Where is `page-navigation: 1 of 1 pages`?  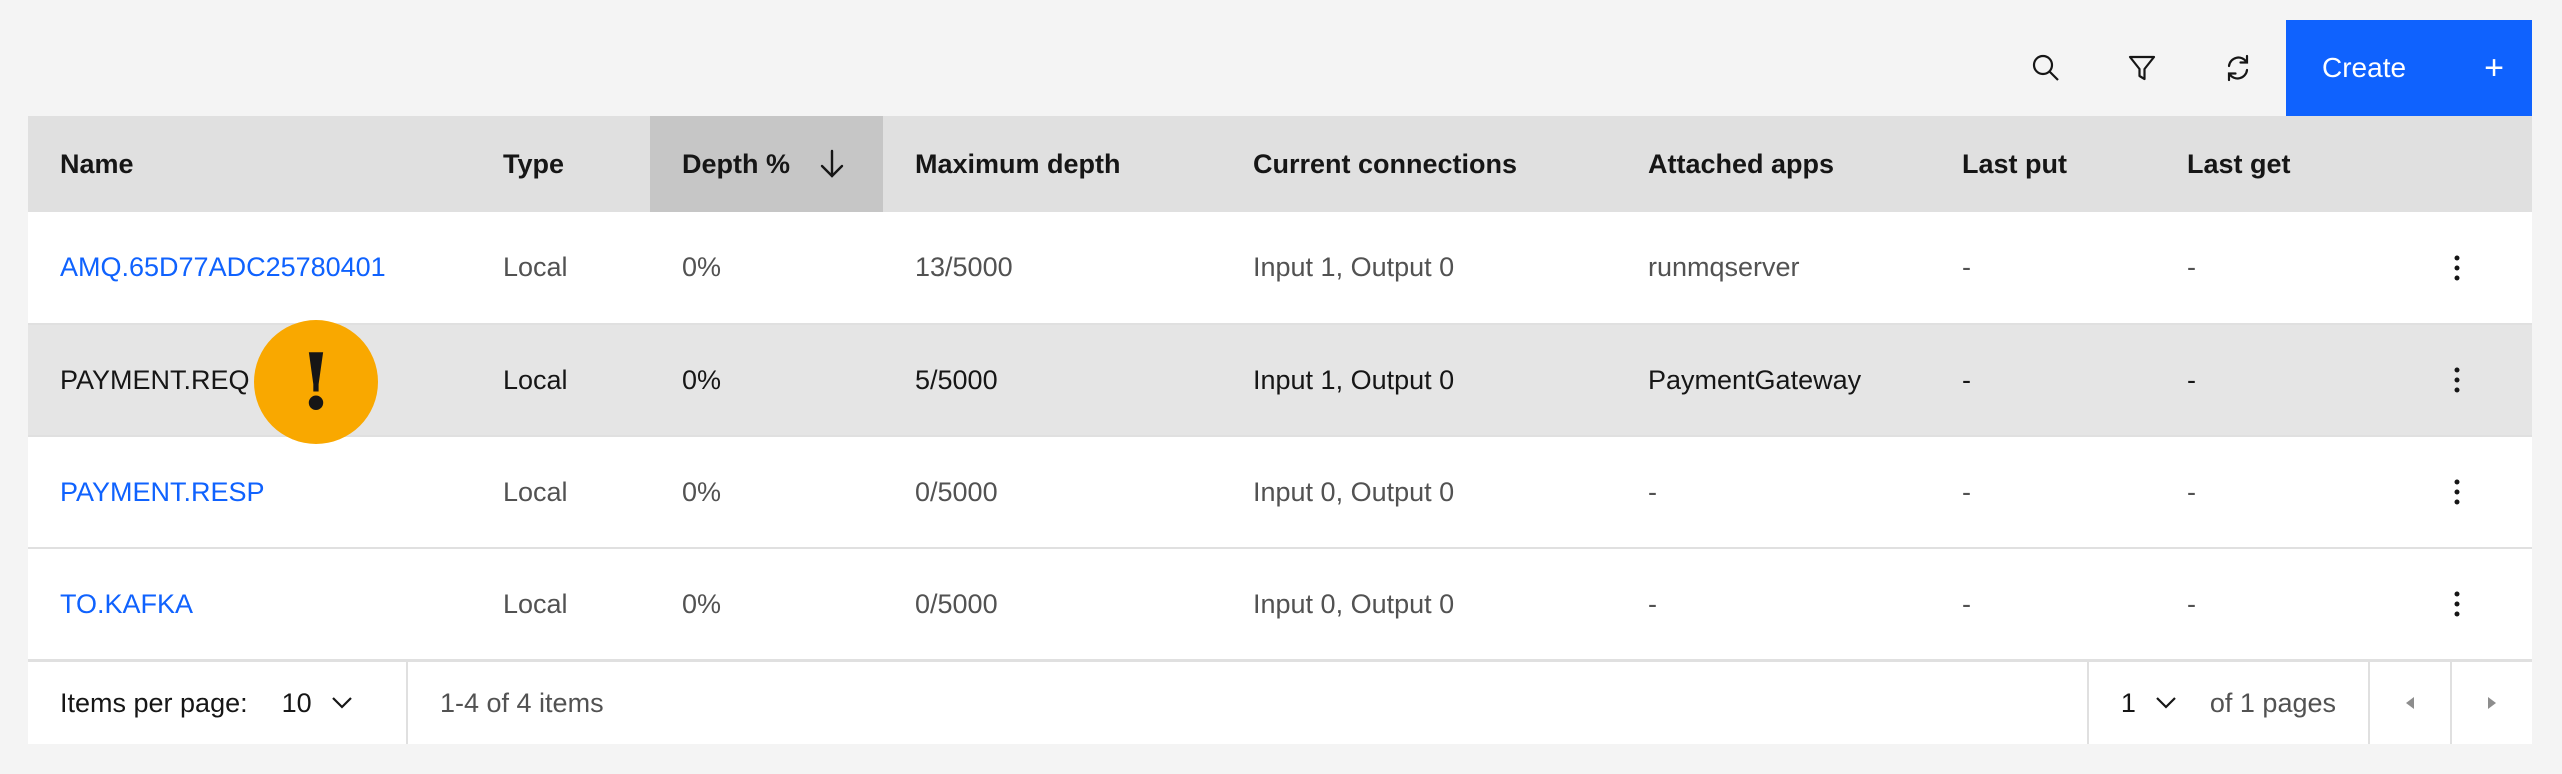 page-navigation: 1 of 1 pages is located at coordinates (2309, 703).